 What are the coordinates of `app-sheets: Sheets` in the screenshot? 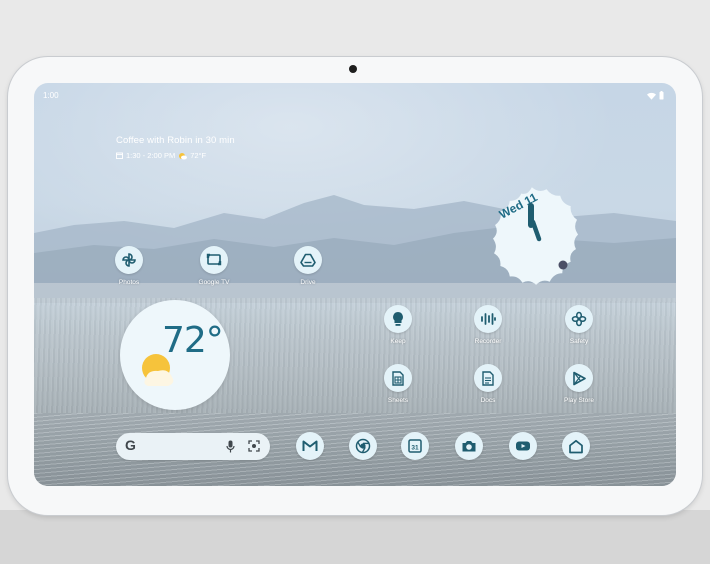 It's located at (398, 384).